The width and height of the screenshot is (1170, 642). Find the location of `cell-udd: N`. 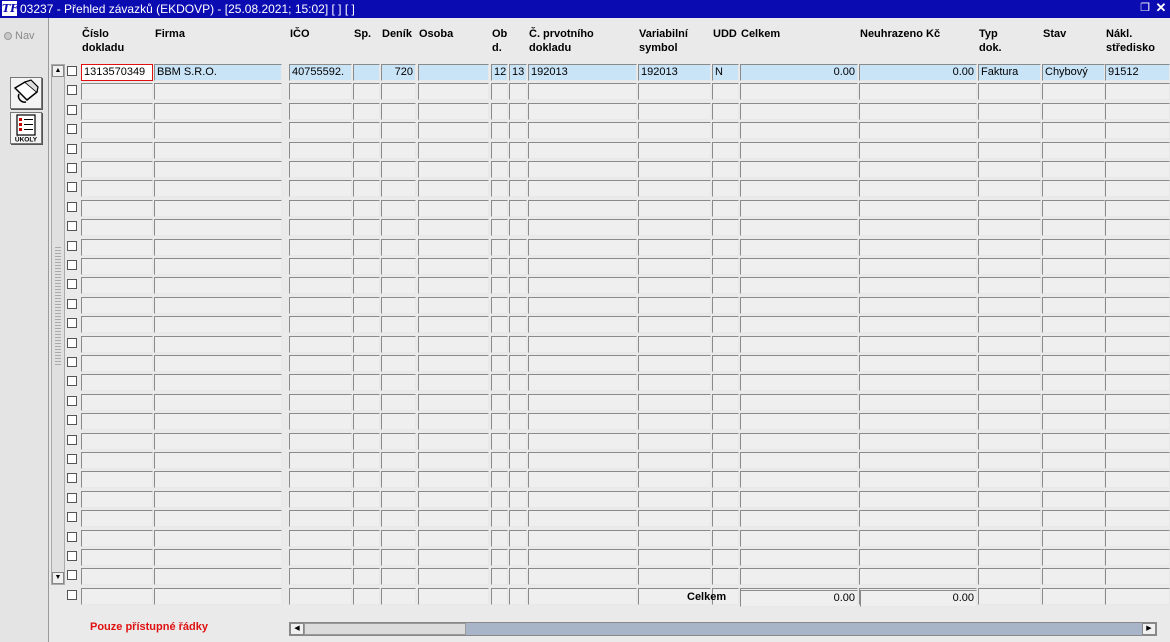

cell-udd: N is located at coordinates (725, 72).